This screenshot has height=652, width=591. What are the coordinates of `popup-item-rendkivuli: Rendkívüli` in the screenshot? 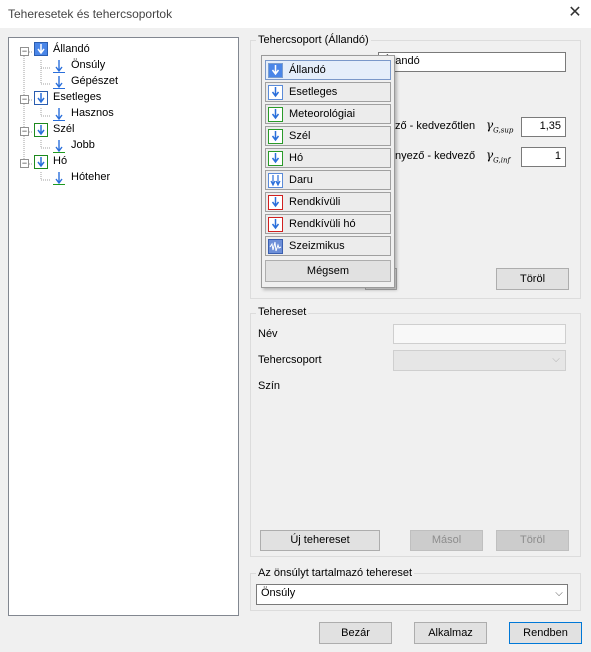 It's located at (328, 202).